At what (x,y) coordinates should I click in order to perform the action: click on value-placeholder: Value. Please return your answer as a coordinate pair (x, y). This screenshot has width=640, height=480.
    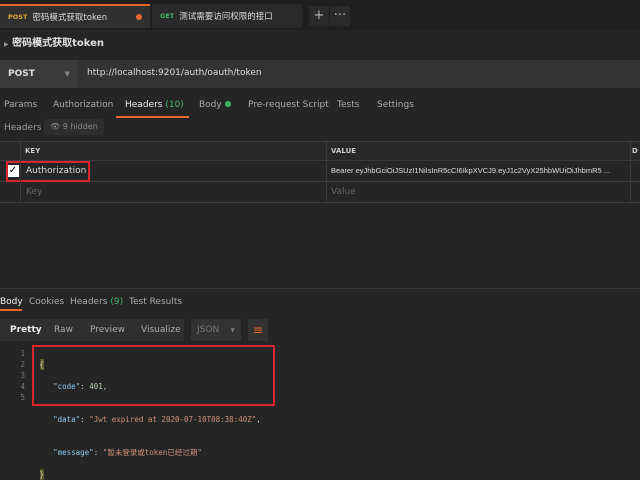
    Looking at the image, I should click on (343, 192).